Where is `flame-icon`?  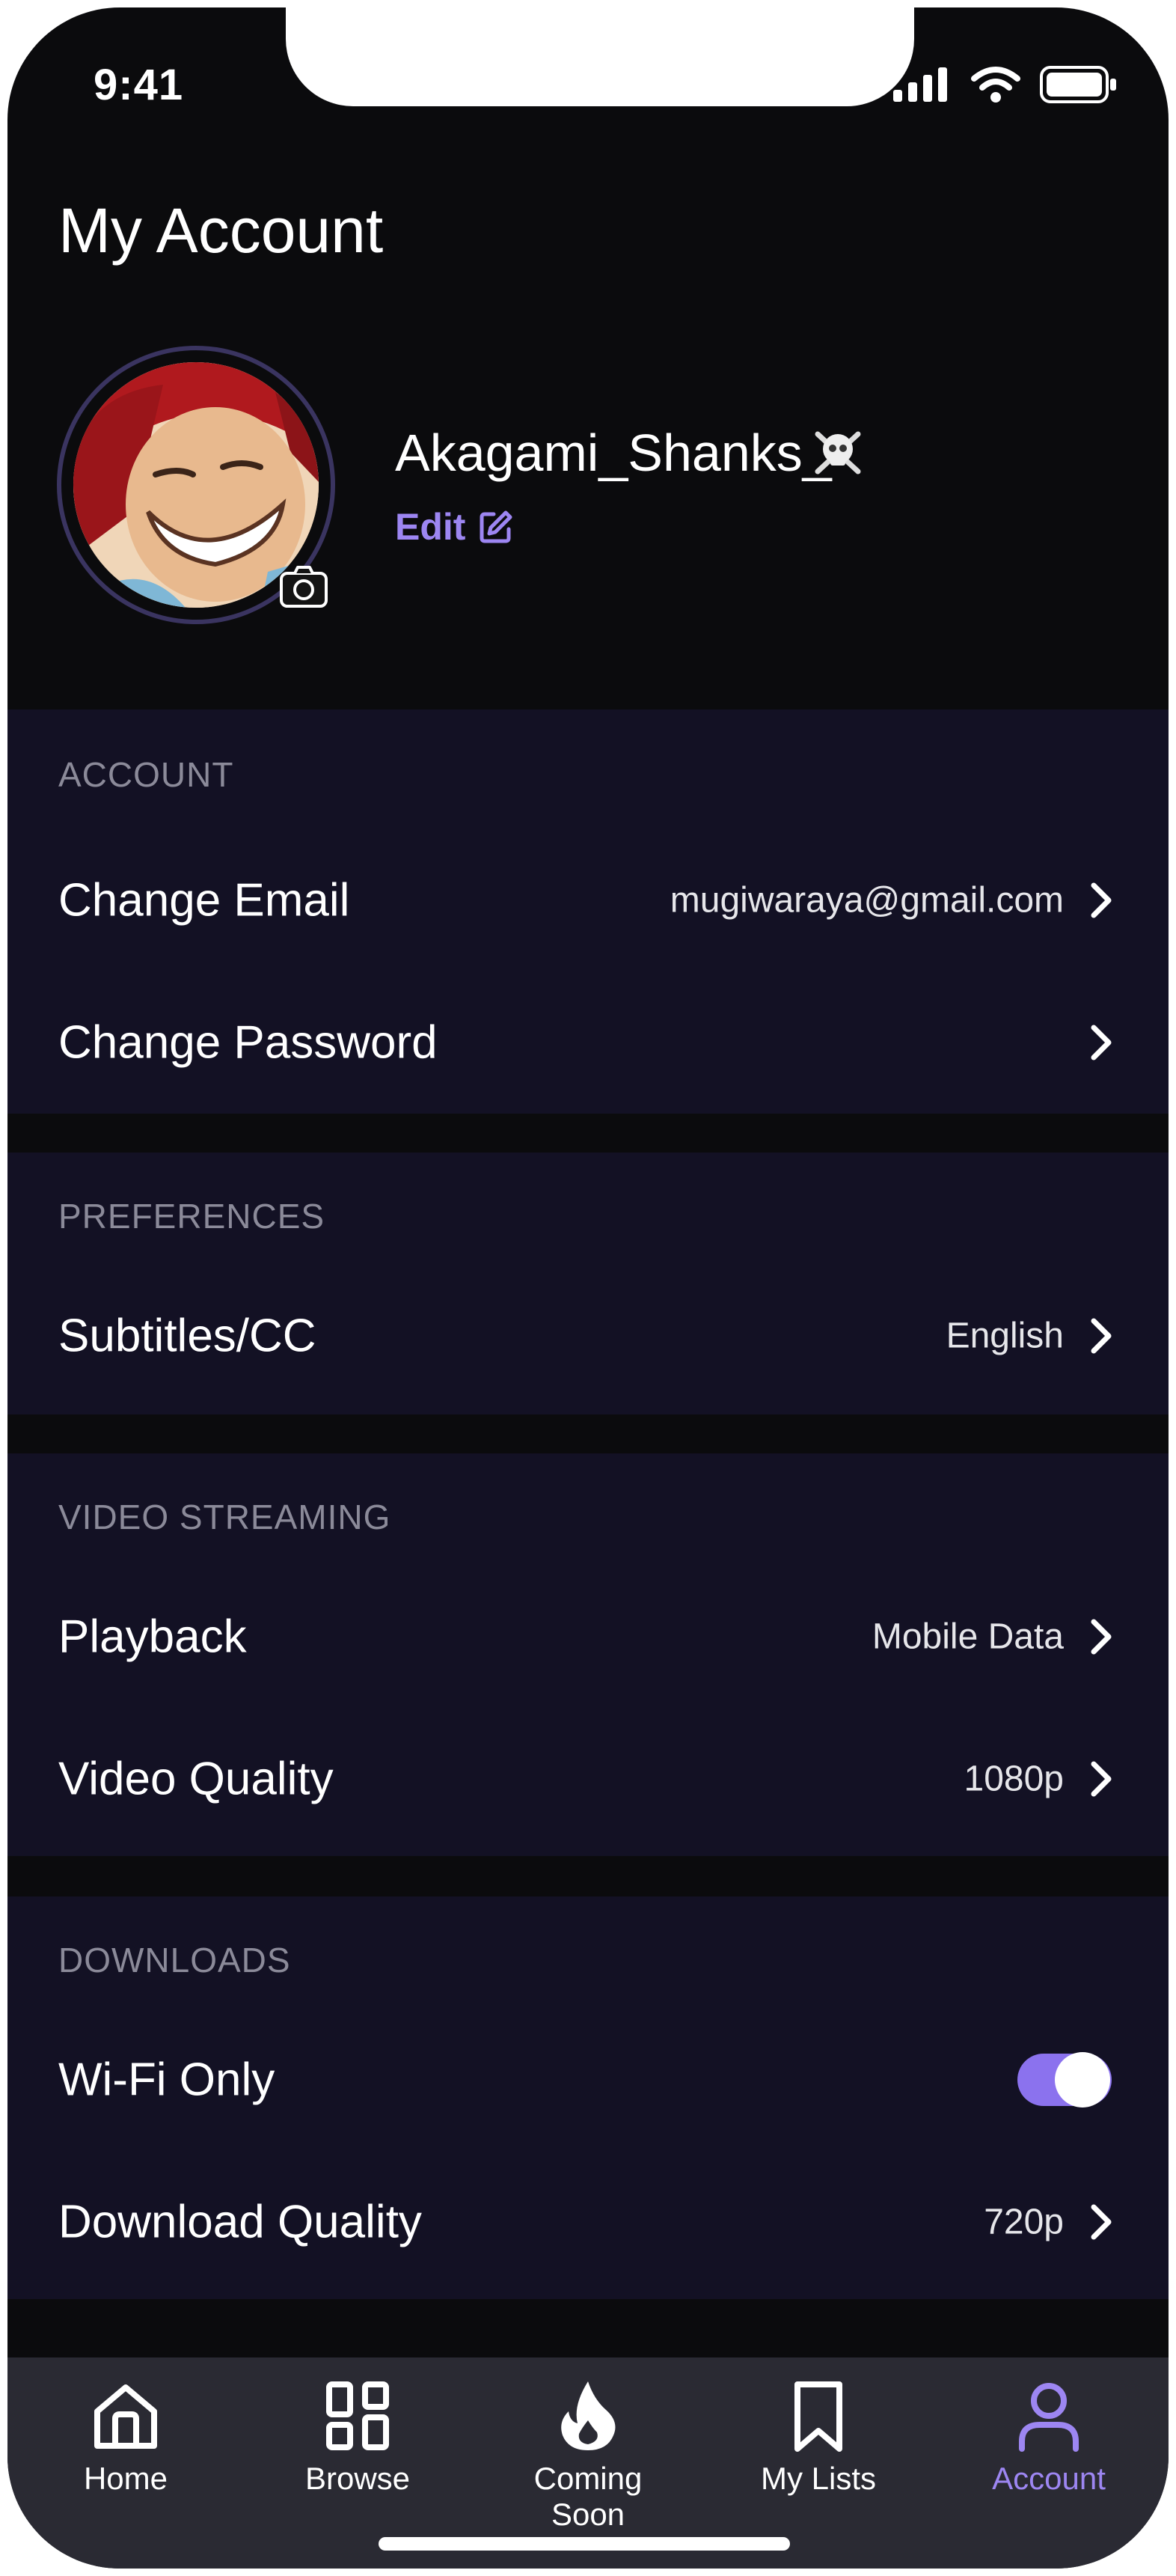 flame-icon is located at coordinates (588, 2415).